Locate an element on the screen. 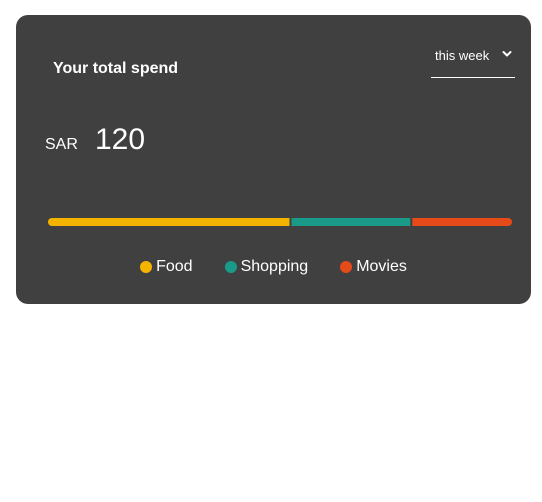 The width and height of the screenshot is (542, 502). currency-label: SAR is located at coordinates (61, 144).